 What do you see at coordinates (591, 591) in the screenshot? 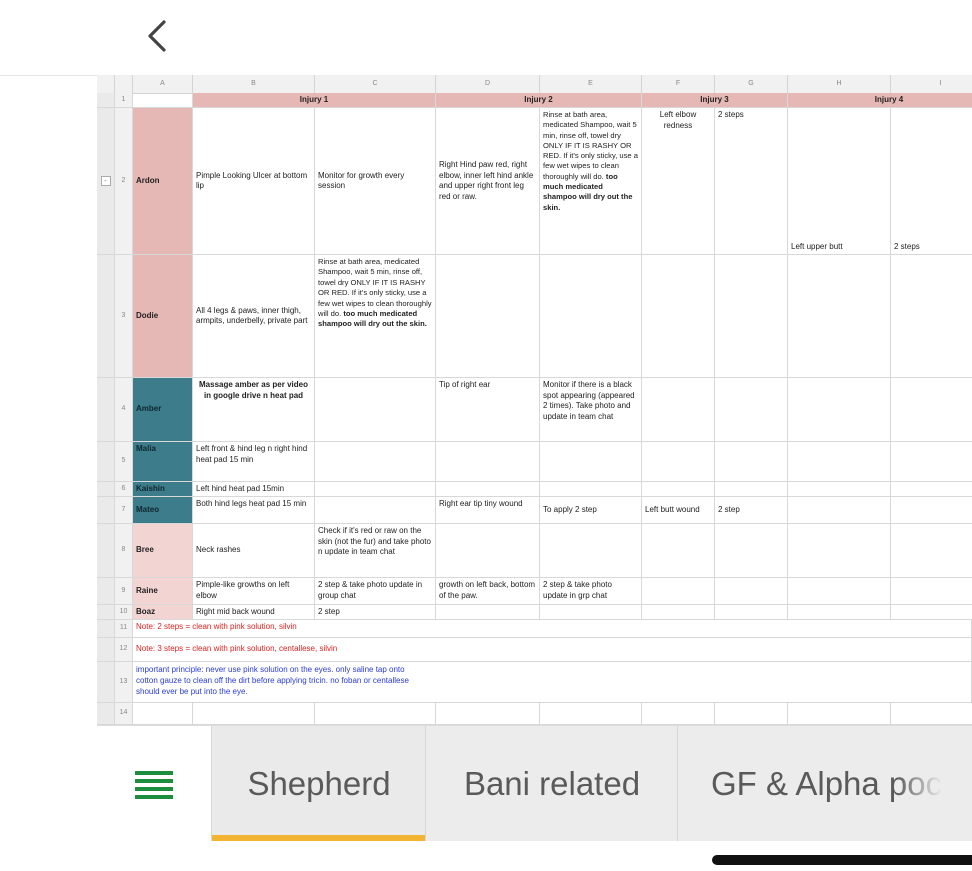
I see `cell: 2 step & take photo update in grp chat` at bounding box center [591, 591].